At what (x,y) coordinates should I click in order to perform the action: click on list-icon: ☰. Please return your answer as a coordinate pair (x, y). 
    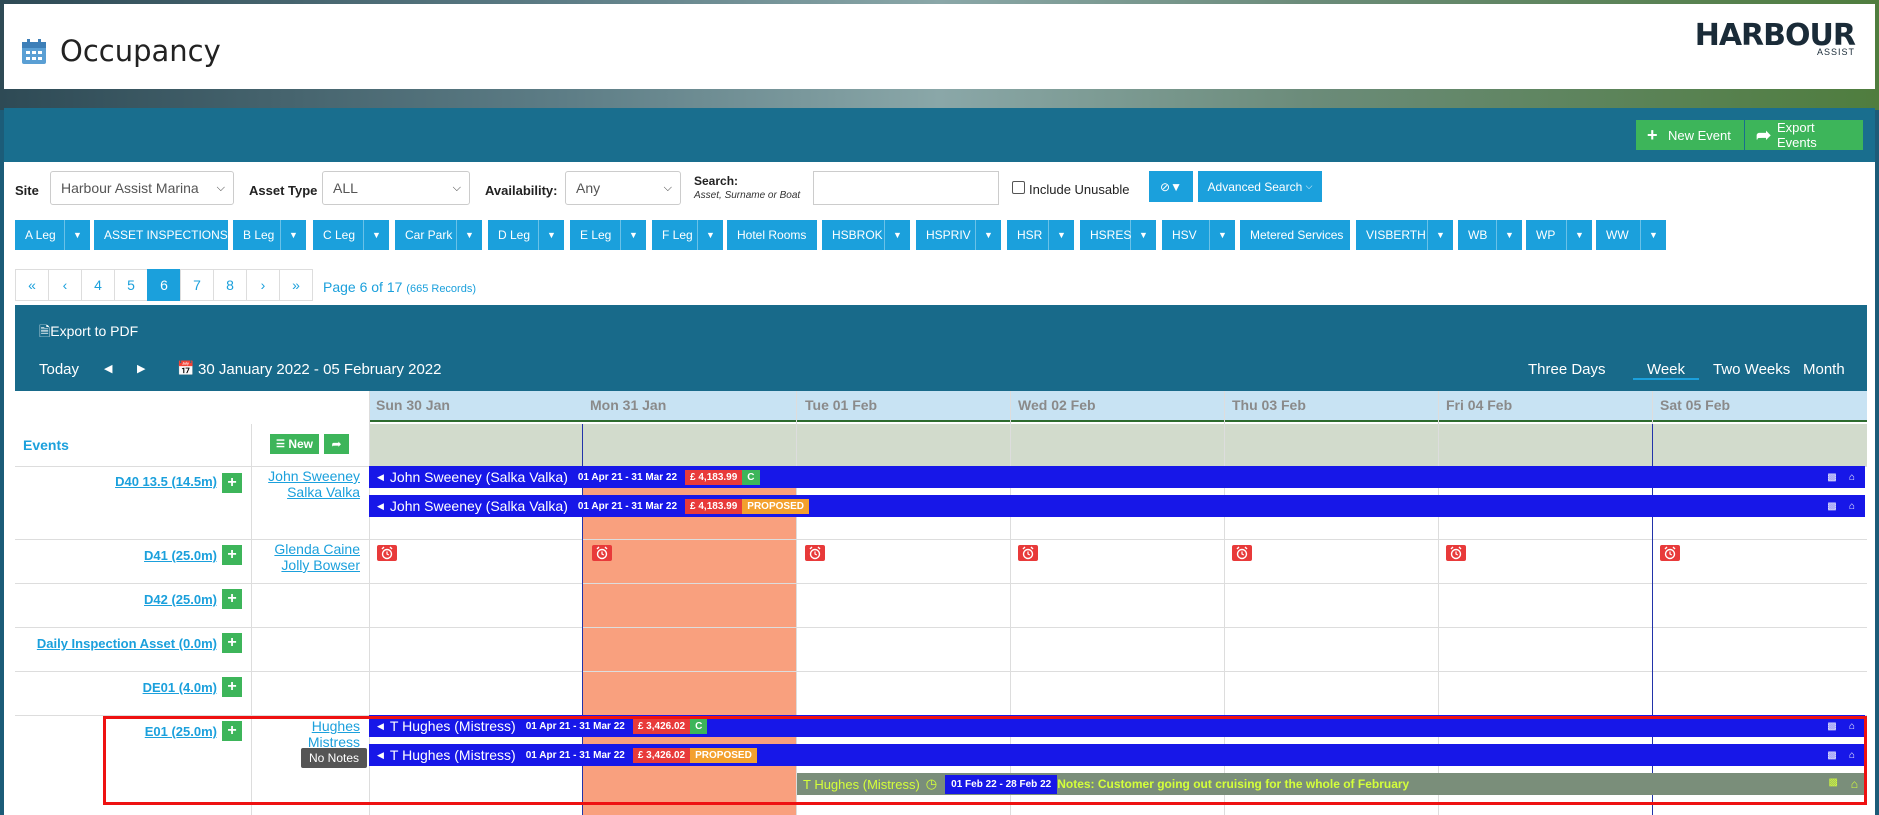
    Looking at the image, I should click on (280, 444).